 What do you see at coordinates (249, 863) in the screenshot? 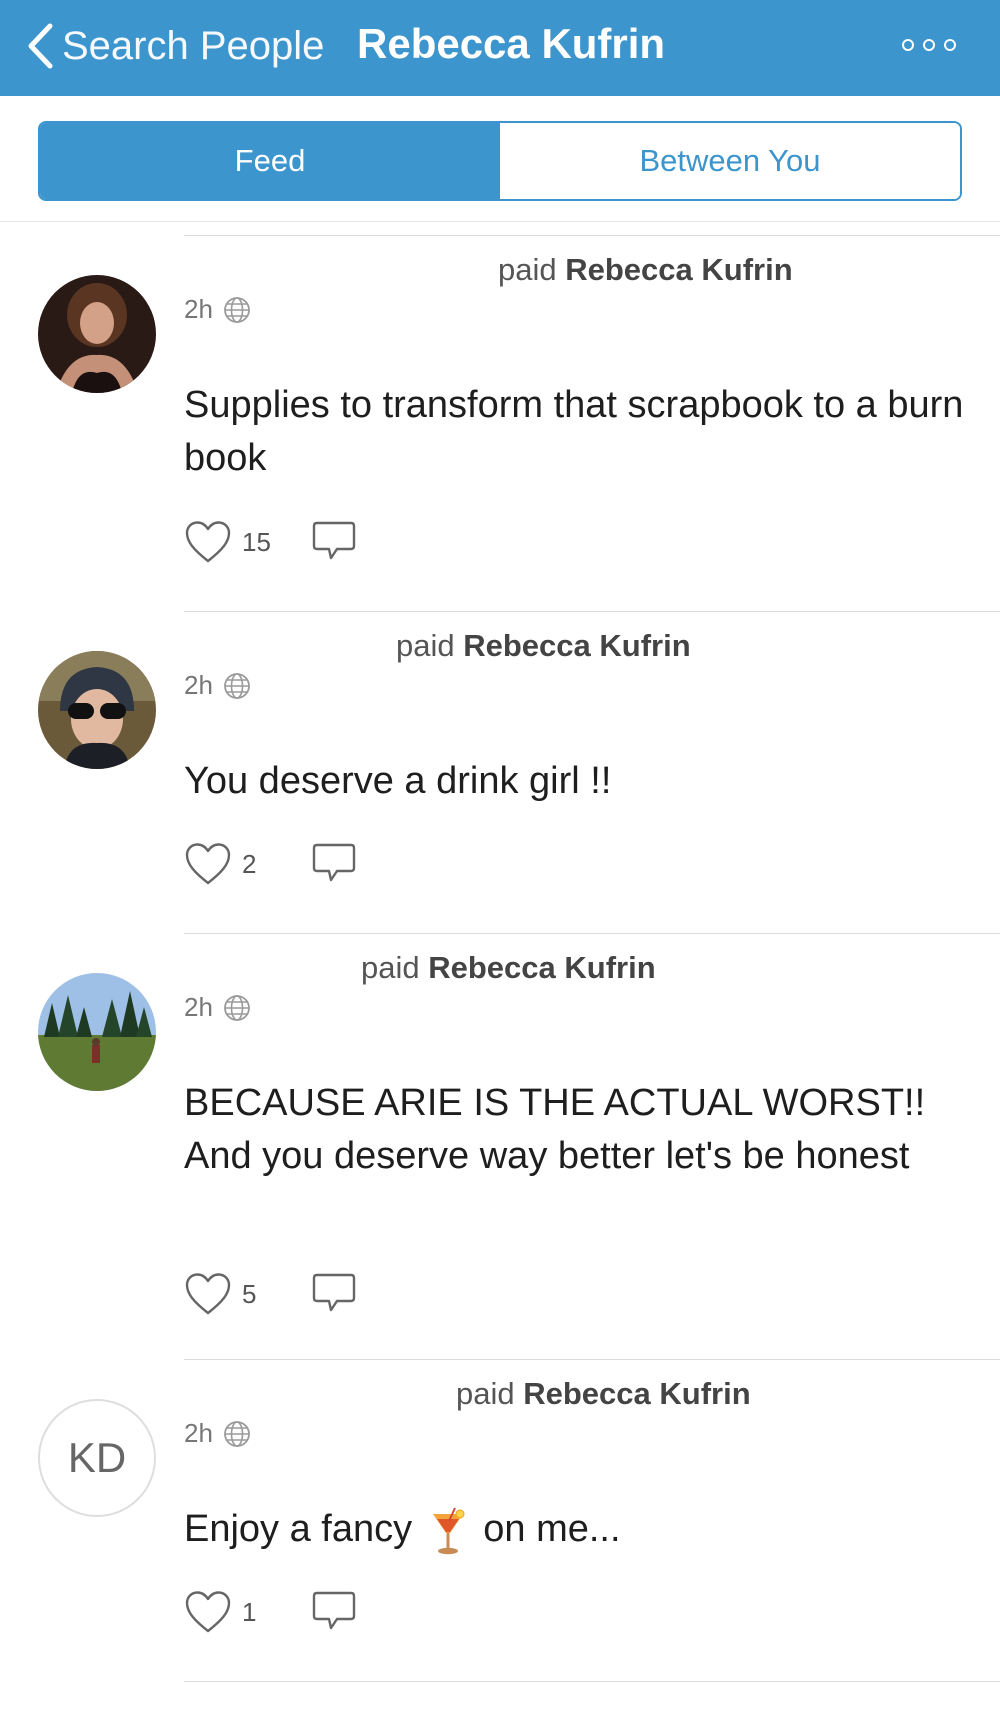
I see `like-count: 2` at bounding box center [249, 863].